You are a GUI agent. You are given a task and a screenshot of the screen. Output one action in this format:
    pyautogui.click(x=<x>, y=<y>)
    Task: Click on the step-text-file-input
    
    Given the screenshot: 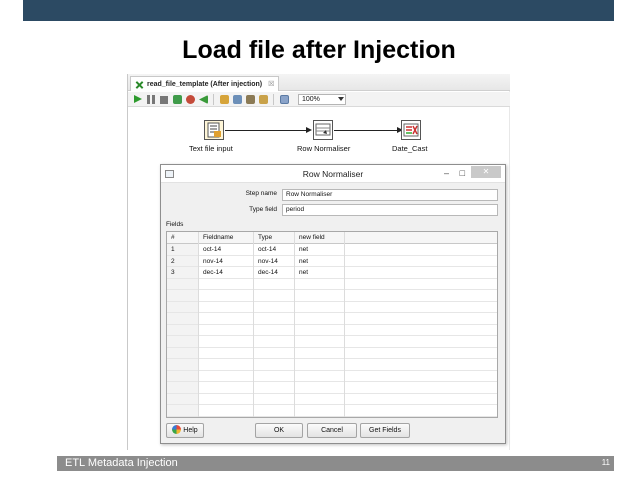 What is the action you would take?
    pyautogui.click(x=214, y=130)
    